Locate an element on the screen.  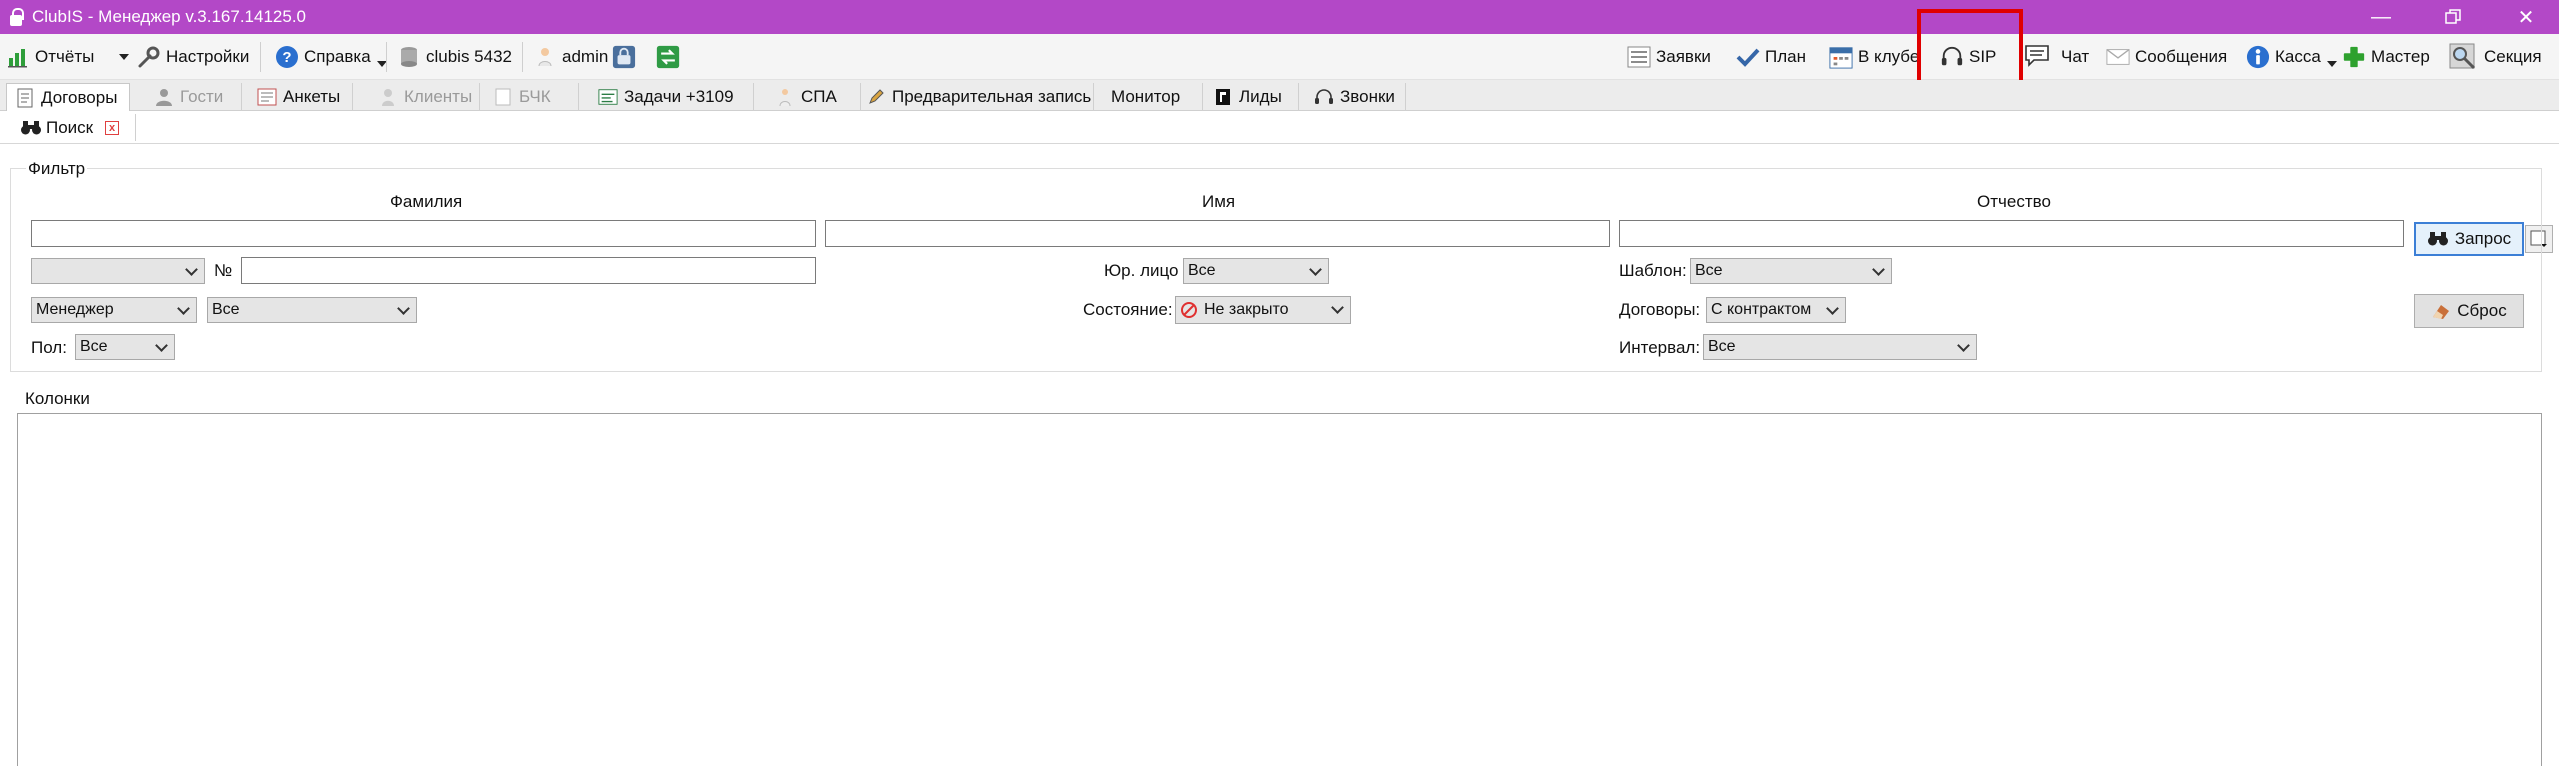
manager-value: Все is located at coordinates (226, 309).